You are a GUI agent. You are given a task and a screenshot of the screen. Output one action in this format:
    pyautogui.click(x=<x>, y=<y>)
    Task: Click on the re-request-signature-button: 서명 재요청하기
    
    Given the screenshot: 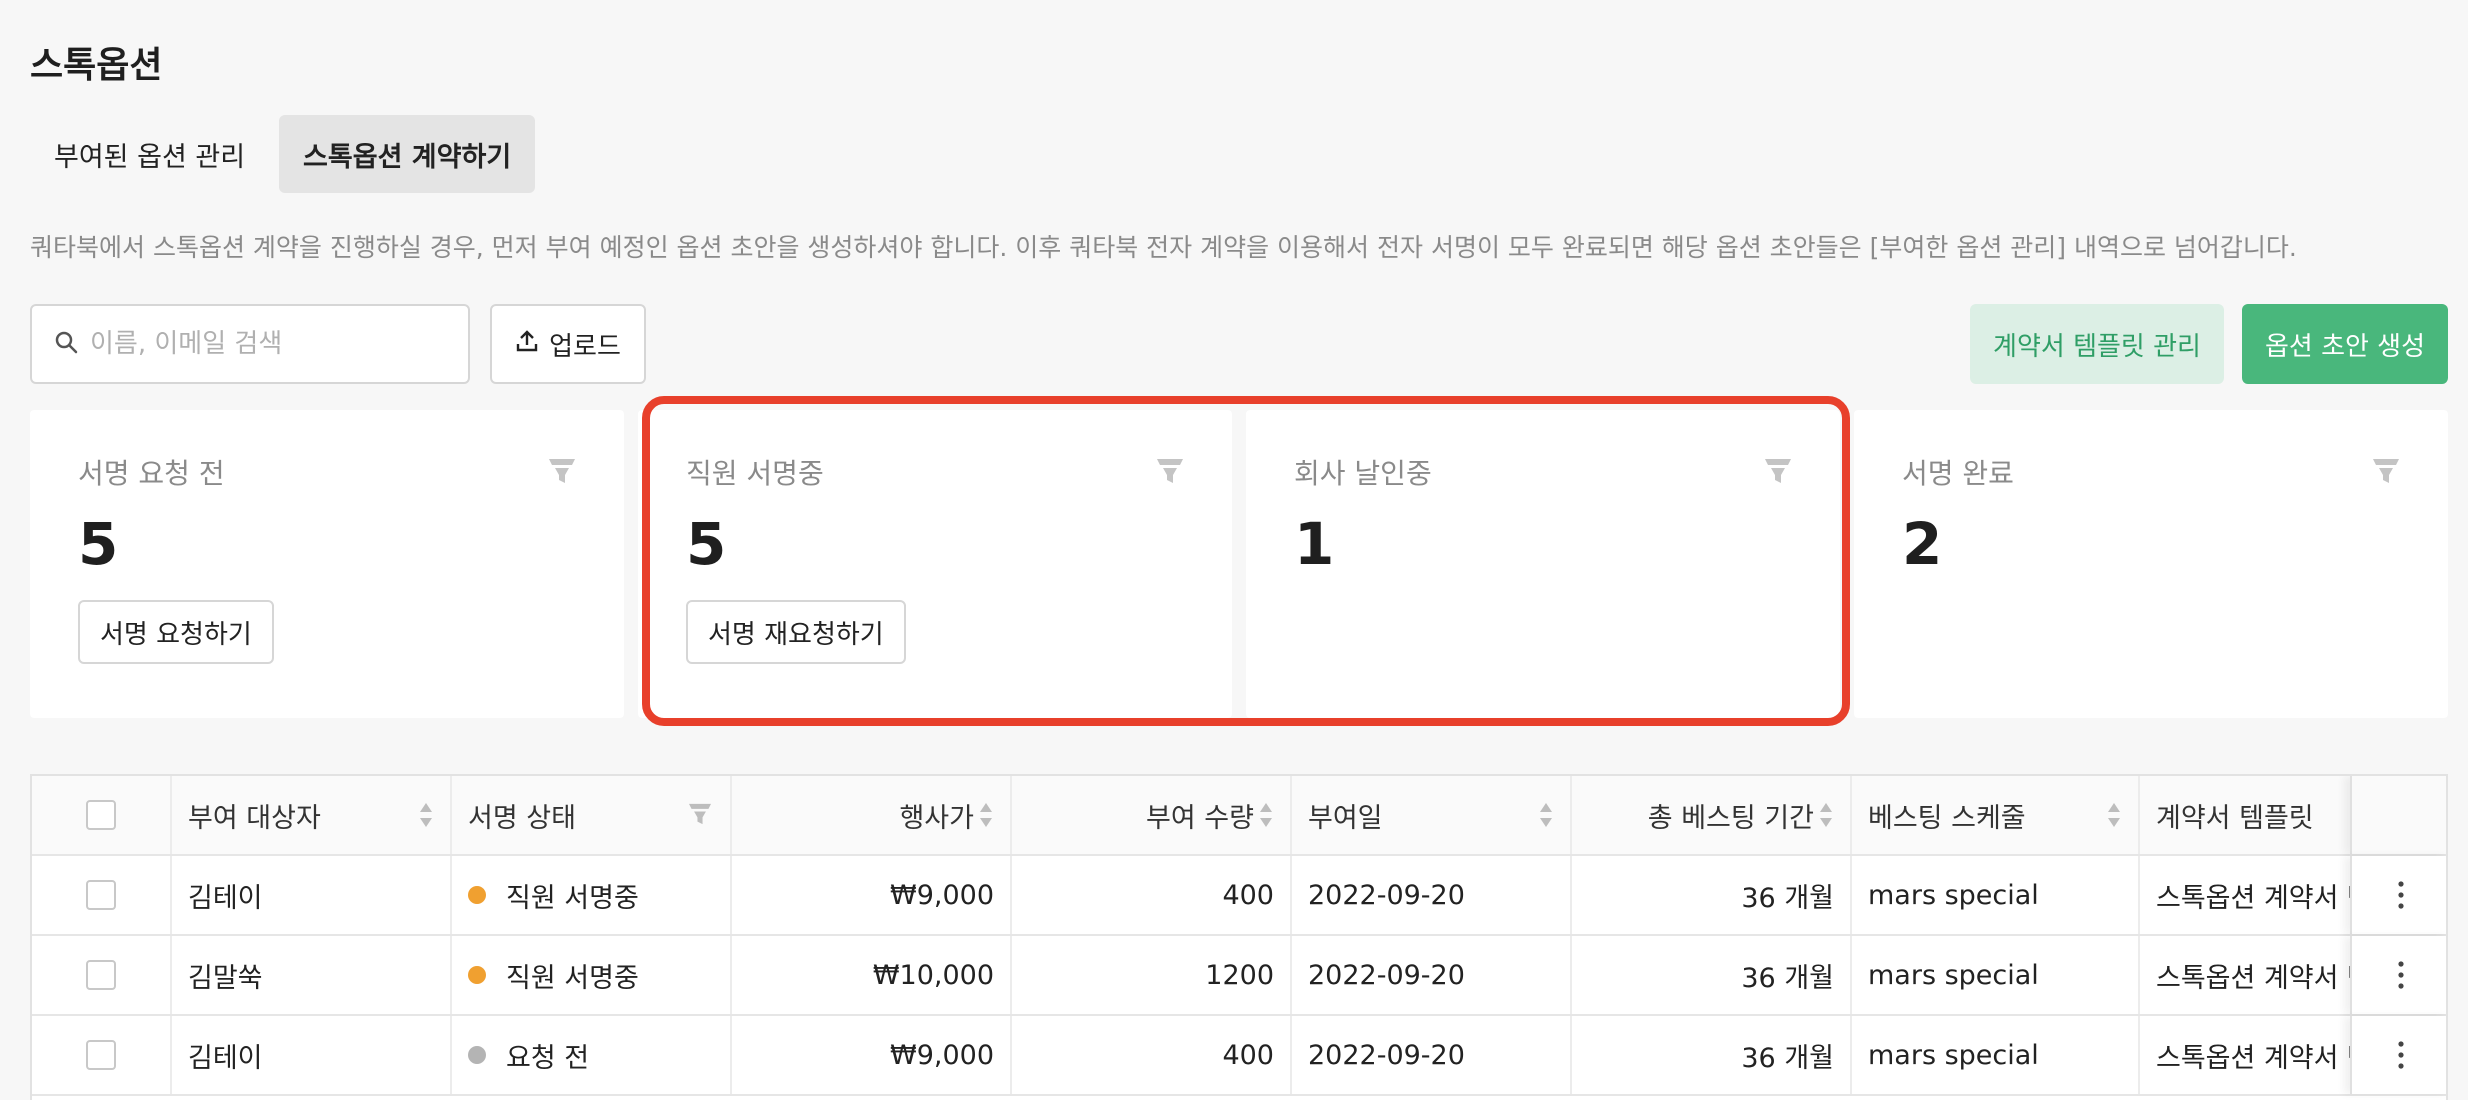 What is the action you would take?
    pyautogui.click(x=796, y=632)
    